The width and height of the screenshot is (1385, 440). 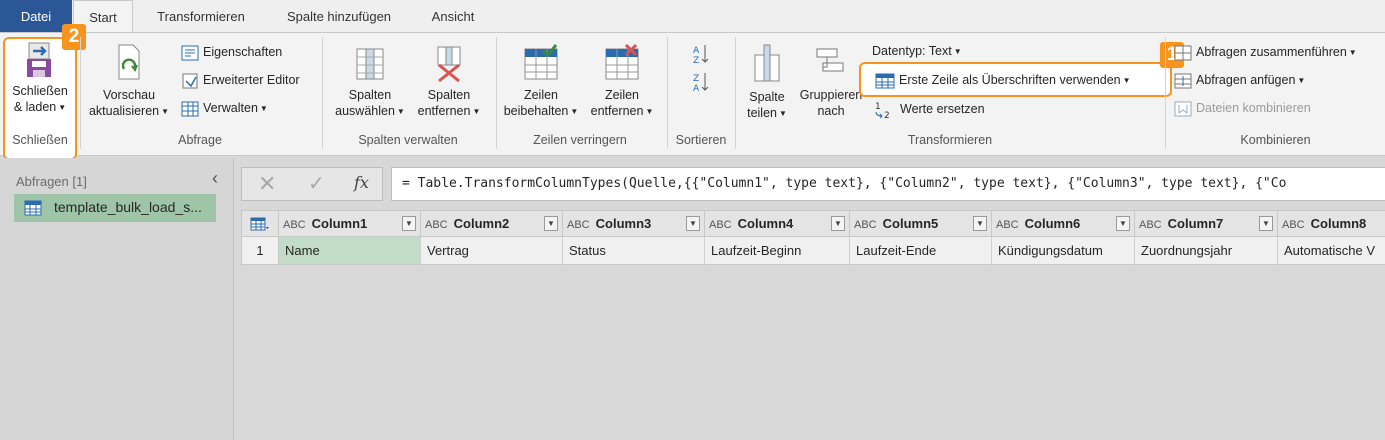 I want to click on column-header: ABC Column6 ▼, so click(x=1063, y=223).